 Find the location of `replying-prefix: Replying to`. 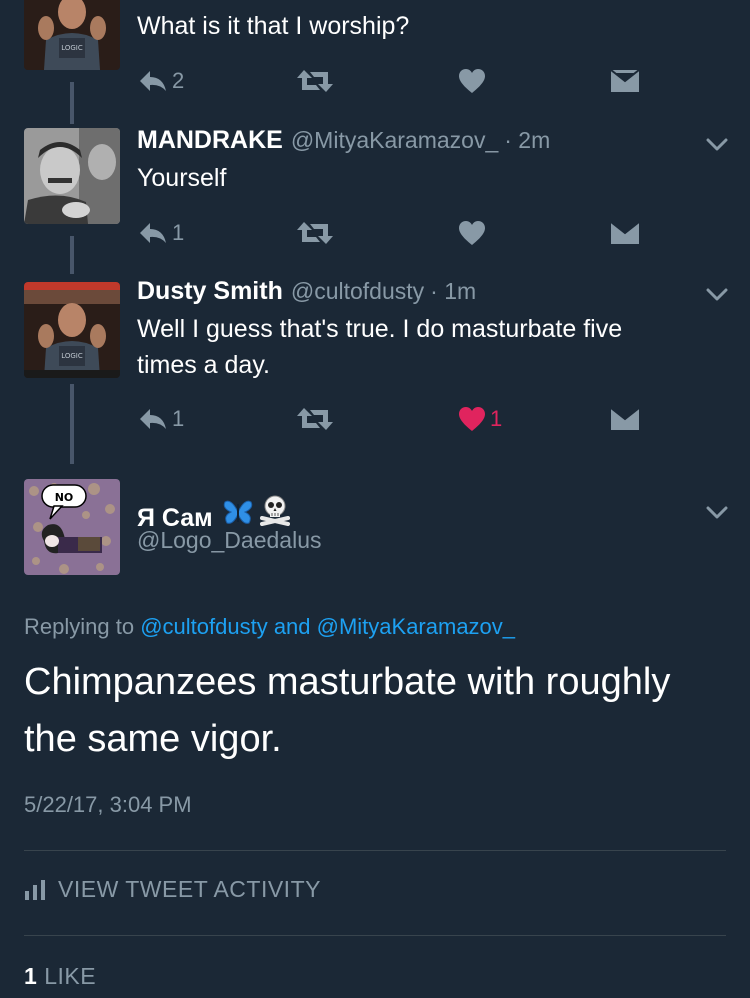

replying-prefix: Replying to is located at coordinates (79, 626).